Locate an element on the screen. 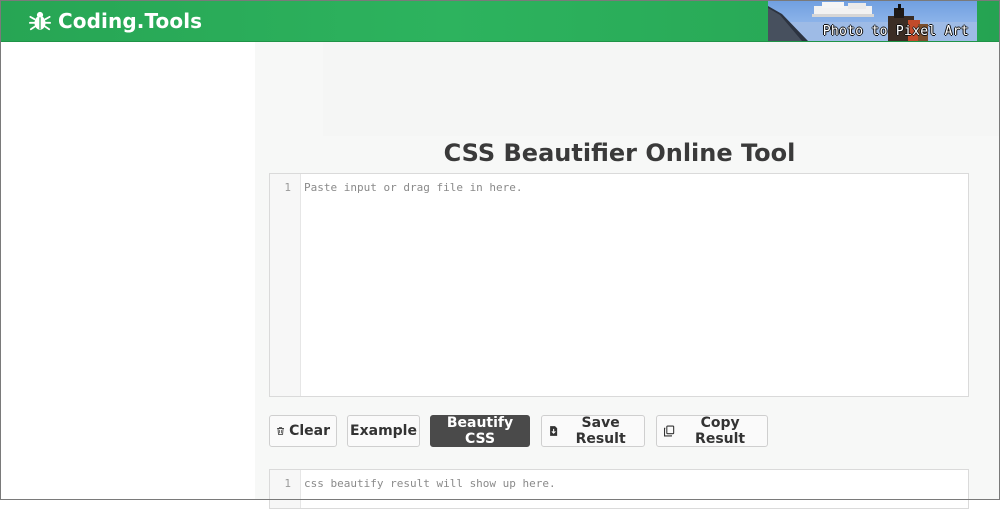 The height and width of the screenshot is (509, 1000). site-logo: Coding.Tools is located at coordinates (115, 21).